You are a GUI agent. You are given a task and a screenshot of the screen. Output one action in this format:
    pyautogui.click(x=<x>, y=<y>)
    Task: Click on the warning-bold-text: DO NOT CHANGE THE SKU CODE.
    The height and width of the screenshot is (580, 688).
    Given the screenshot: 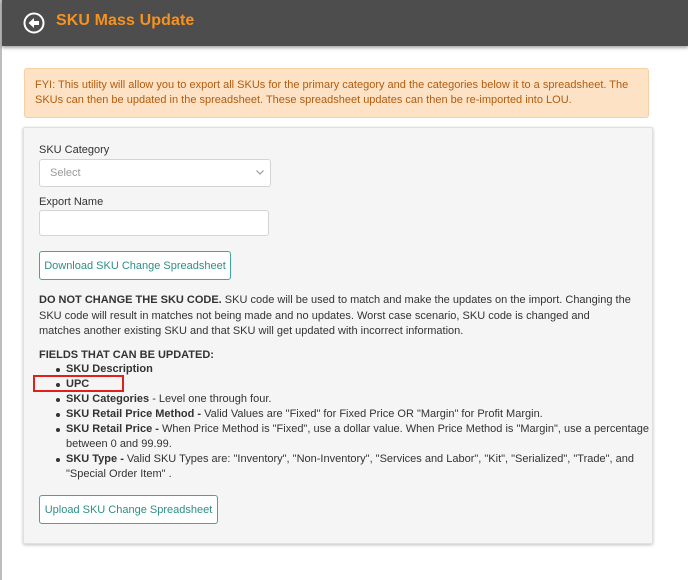 What is the action you would take?
    pyautogui.click(x=130, y=300)
    